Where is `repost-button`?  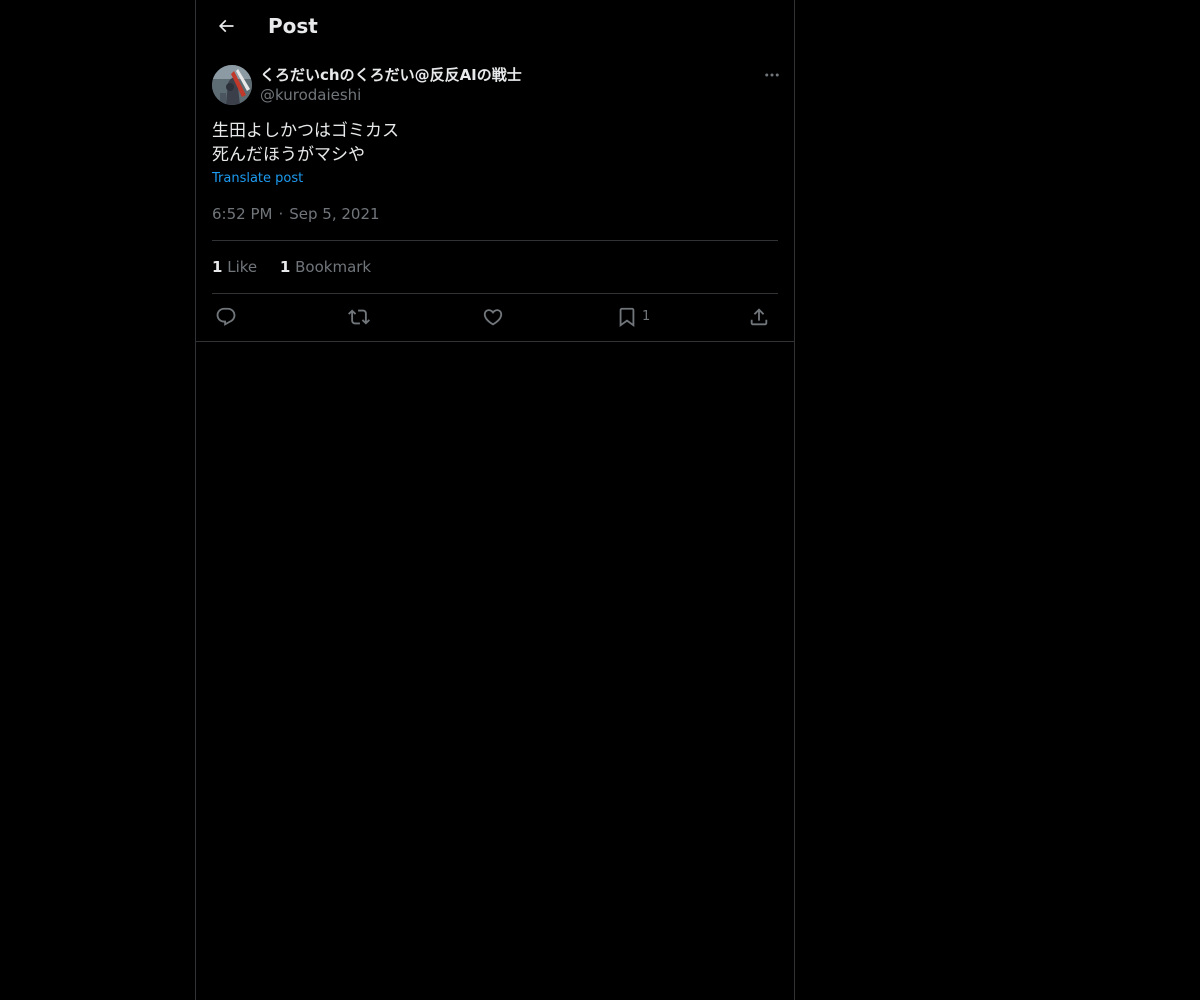
repost-button is located at coordinates (359, 317).